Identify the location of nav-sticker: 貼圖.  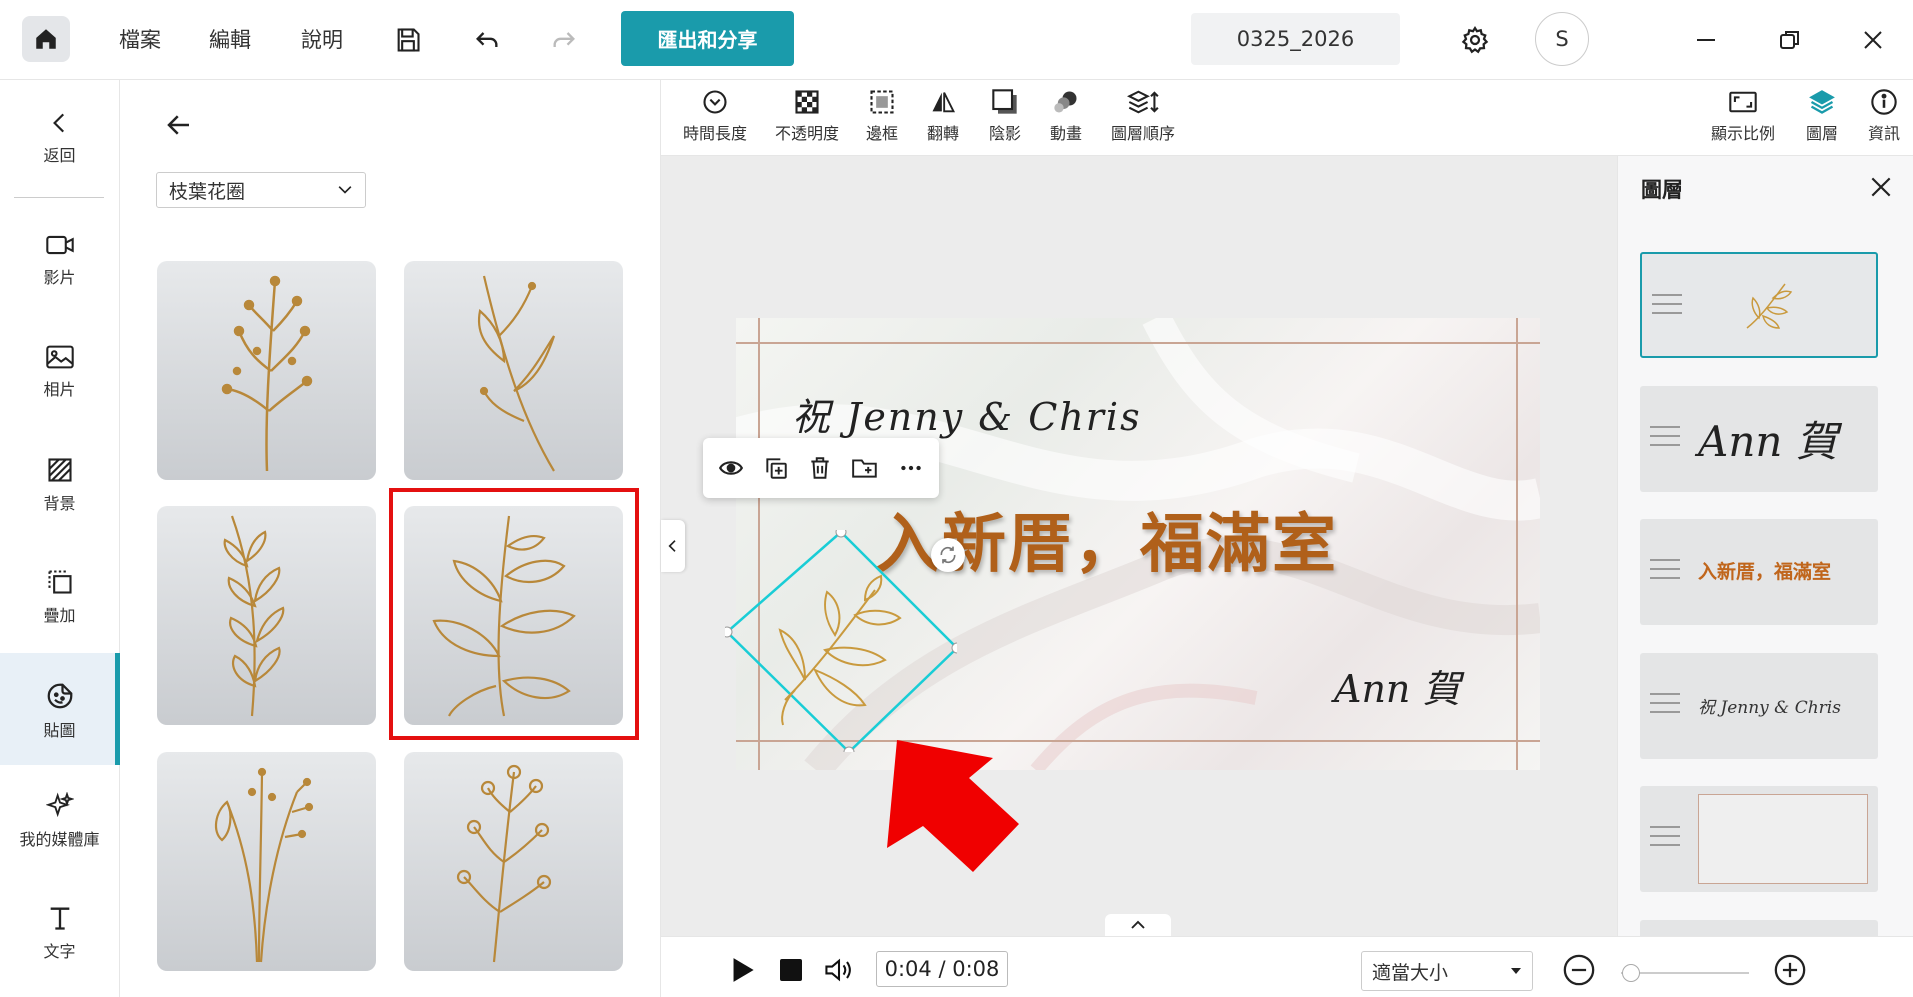
(60, 709).